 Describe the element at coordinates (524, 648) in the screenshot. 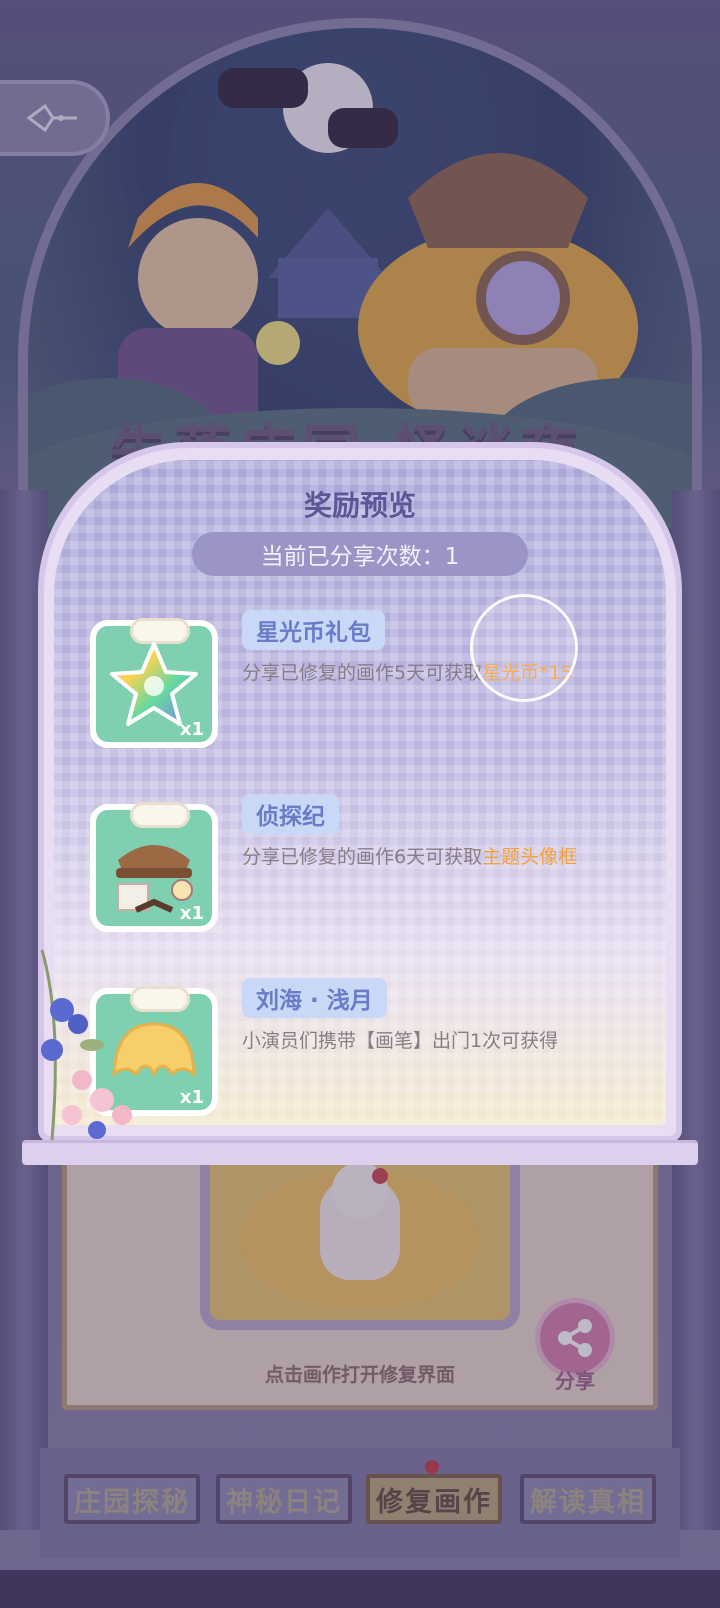

I see `touch-indicator` at that location.